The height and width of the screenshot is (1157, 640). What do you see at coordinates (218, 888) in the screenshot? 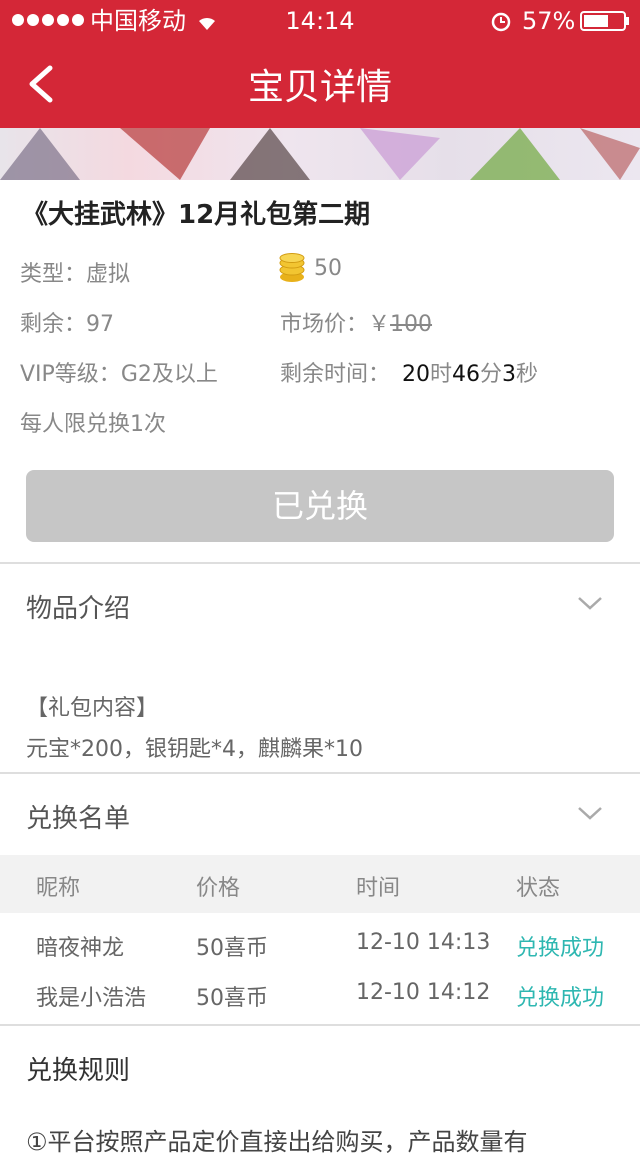
I see `header-price: 价格` at bounding box center [218, 888].